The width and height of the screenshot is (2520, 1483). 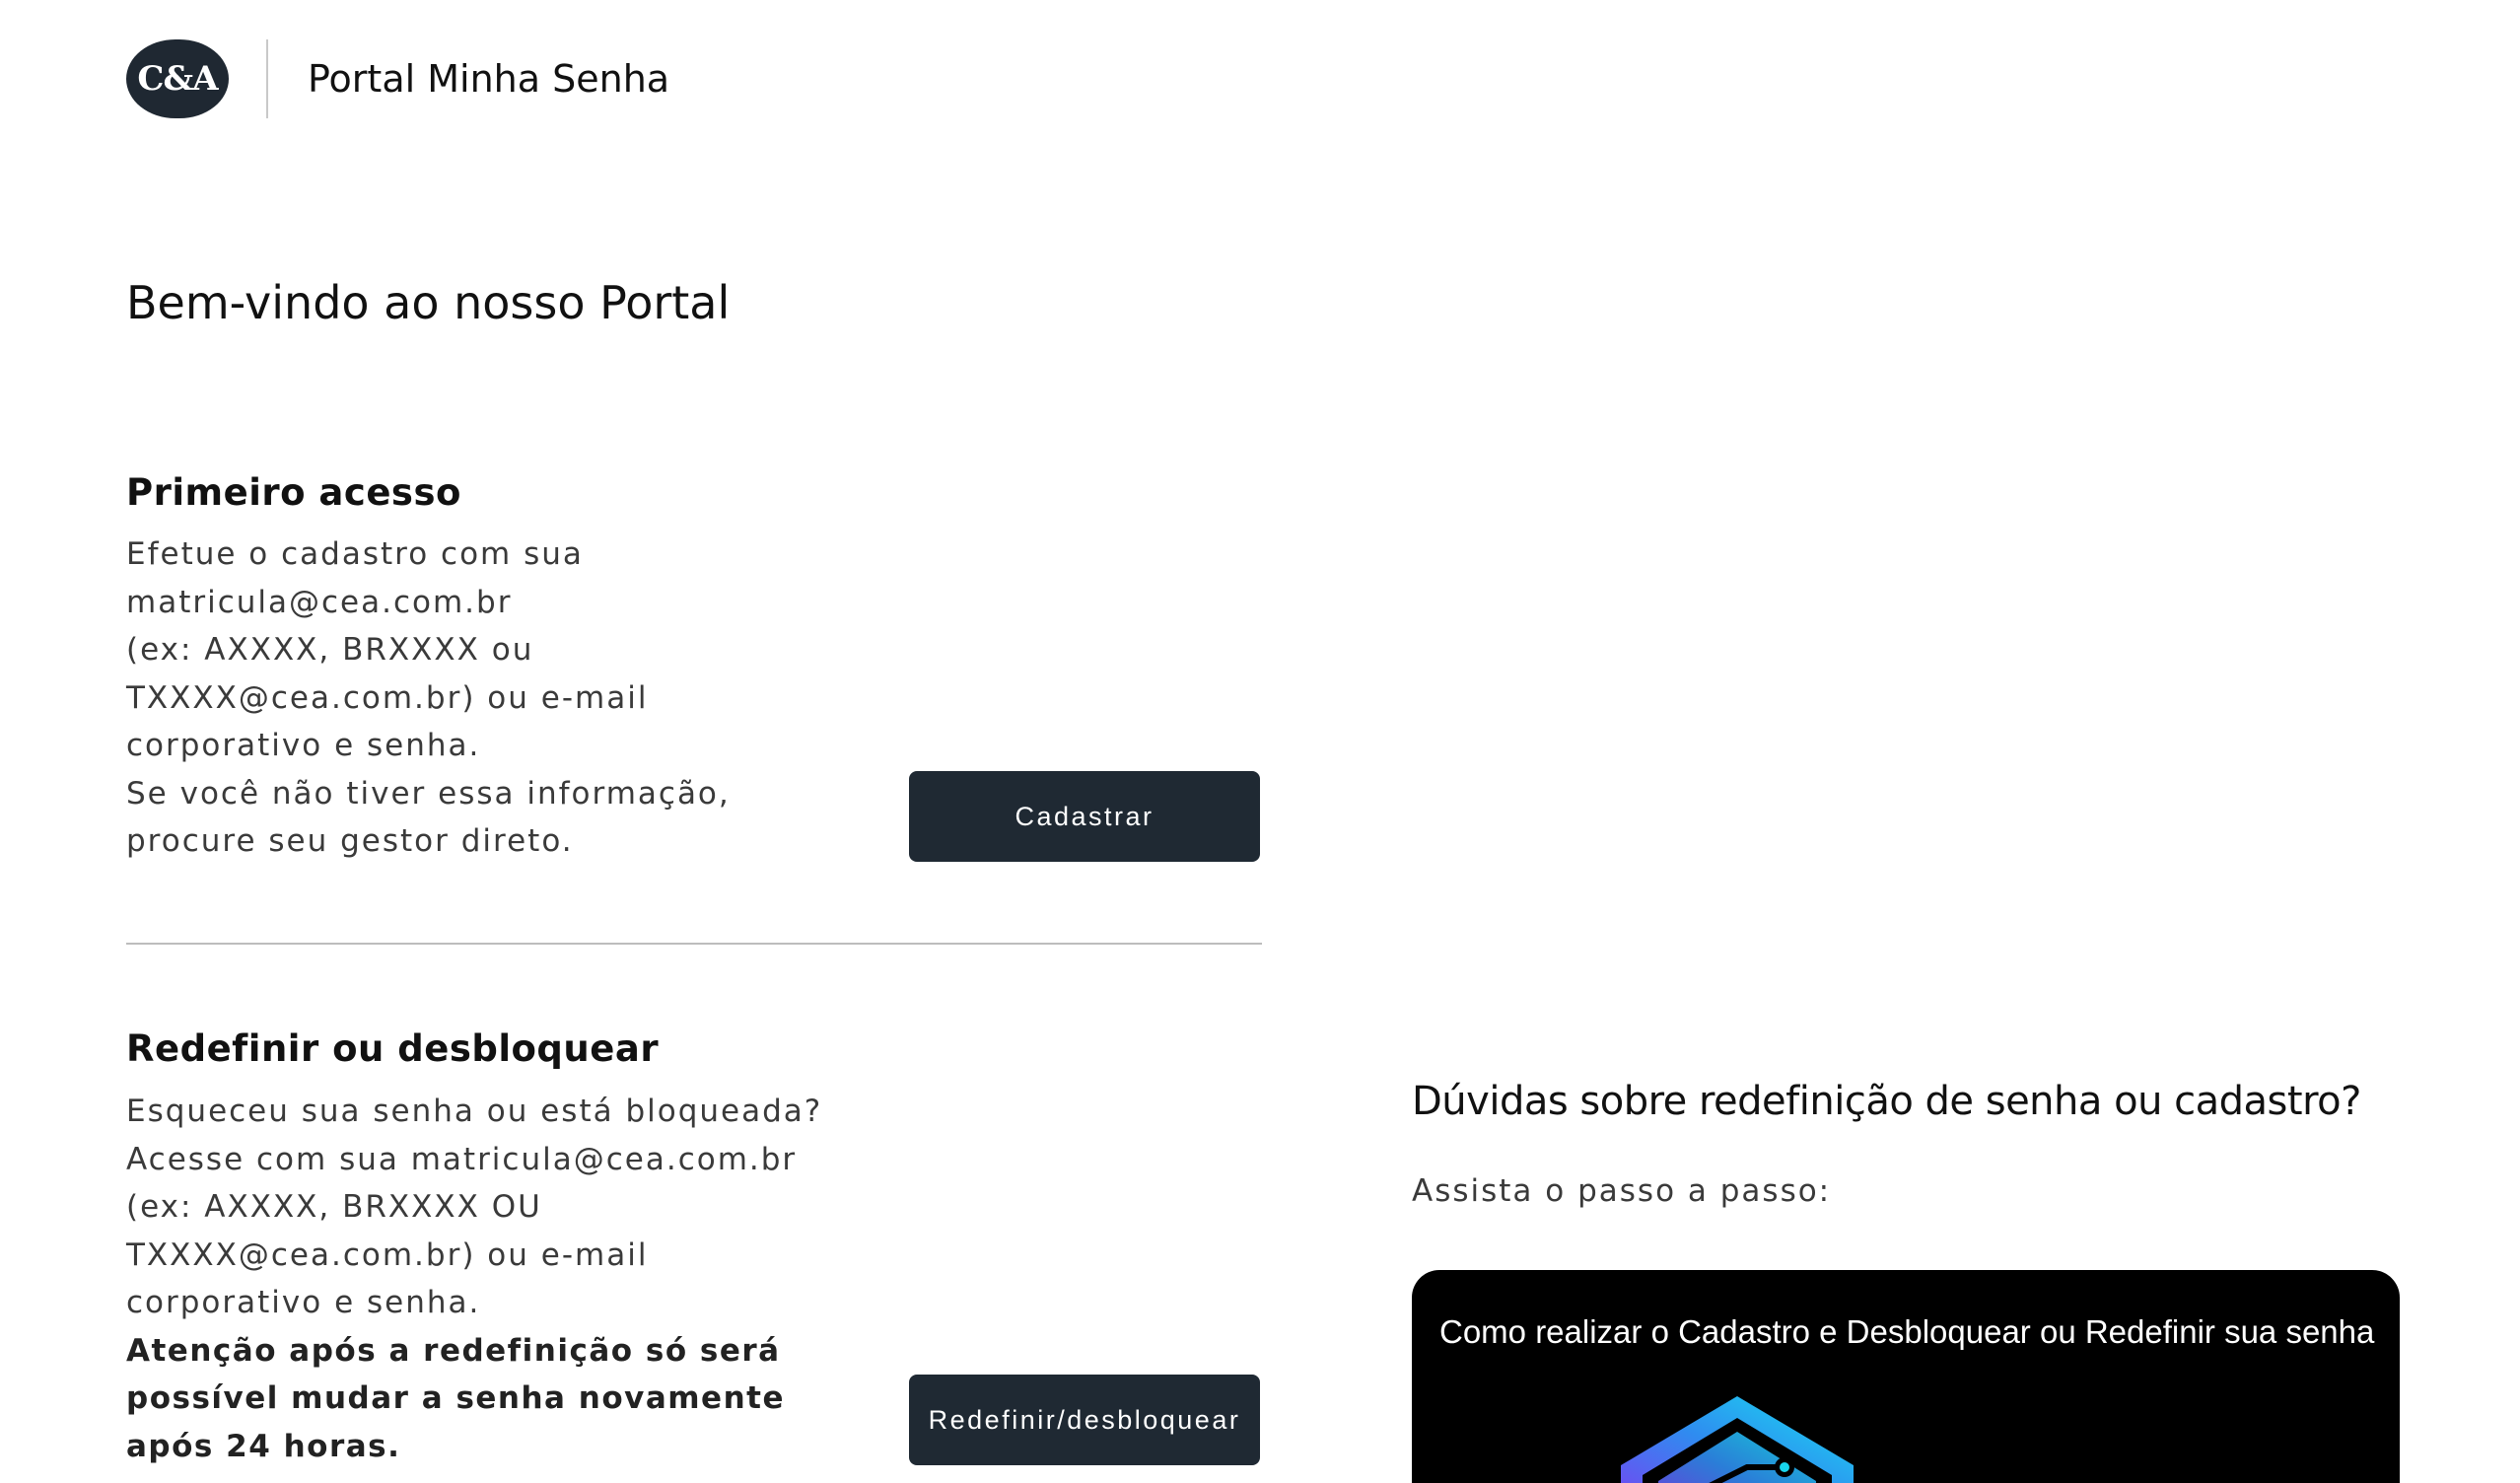 I want to click on reset-line: (ex: AXXXX, BRXXXX OU, so click(x=334, y=1207).